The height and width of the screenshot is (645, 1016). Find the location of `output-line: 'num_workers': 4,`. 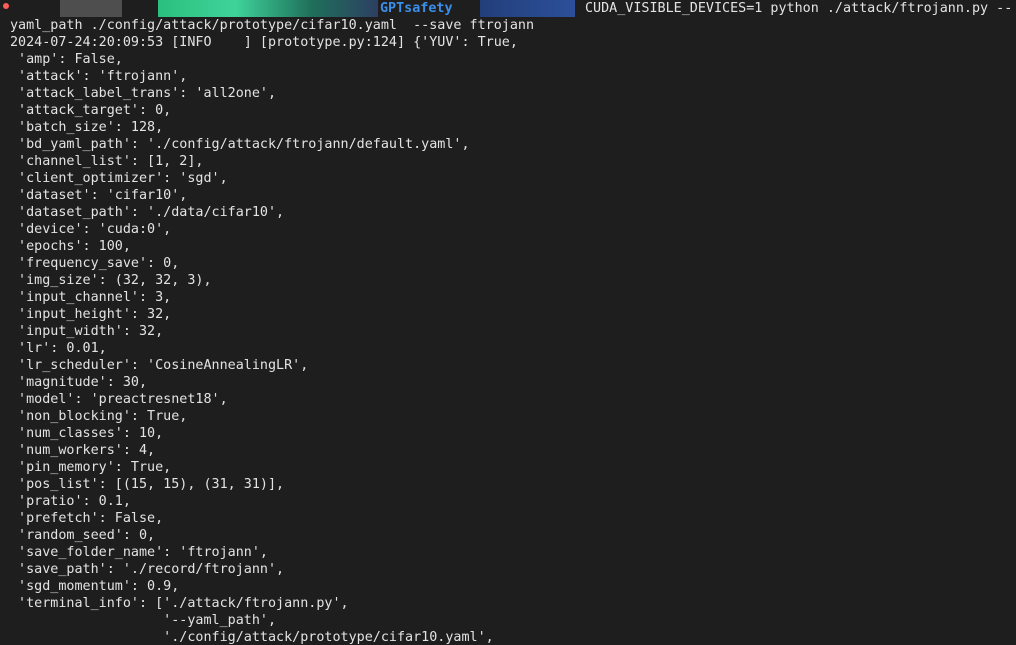

output-line: 'num_workers': 4, is located at coordinates (83, 450).